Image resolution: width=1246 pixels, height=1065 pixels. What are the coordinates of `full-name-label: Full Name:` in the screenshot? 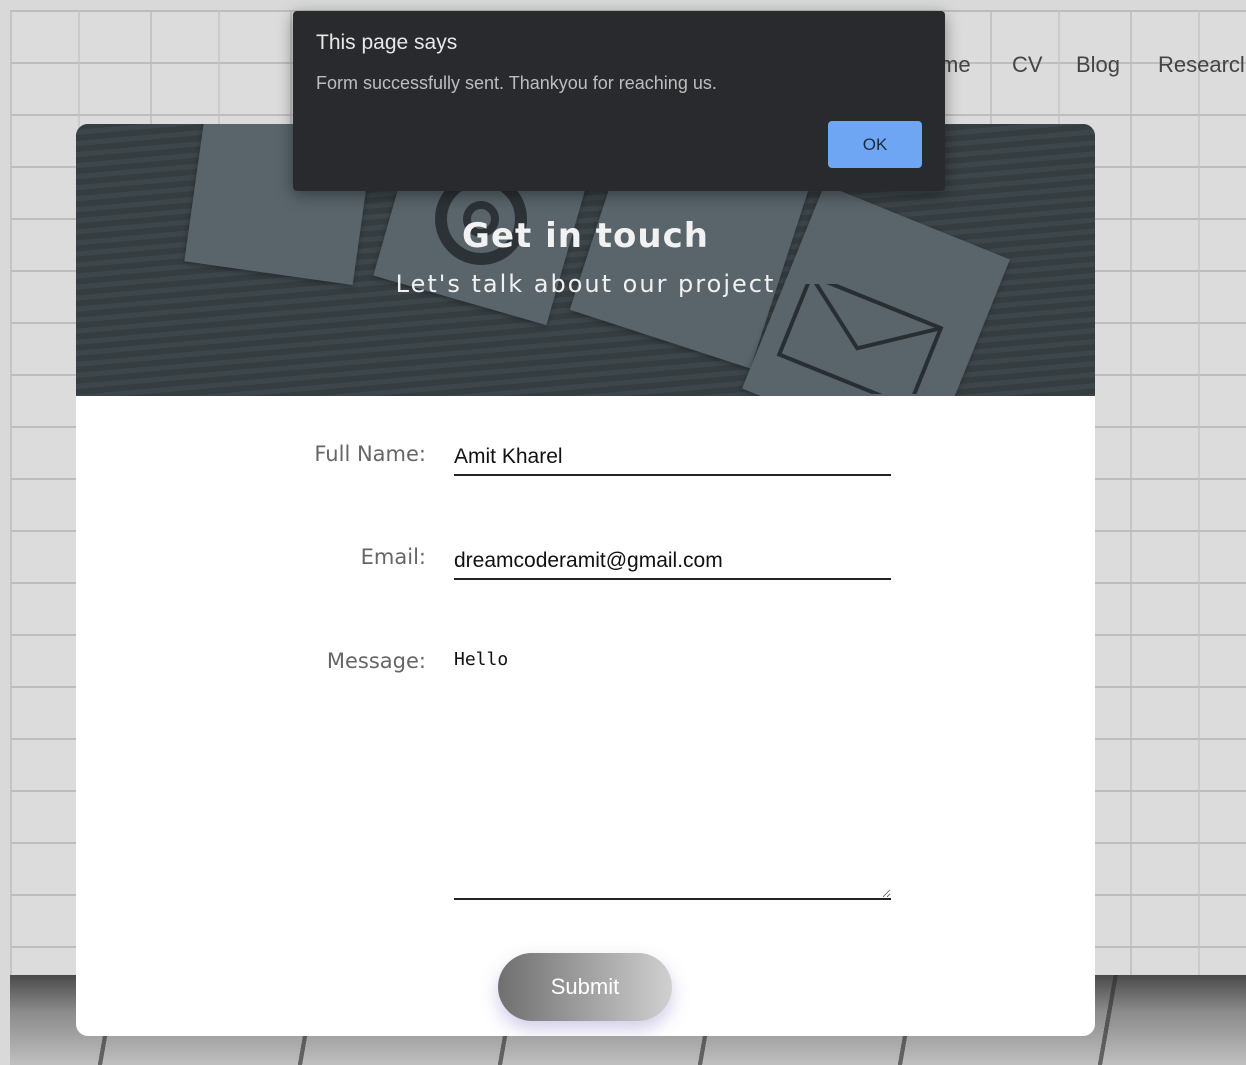 It's located at (370, 454).